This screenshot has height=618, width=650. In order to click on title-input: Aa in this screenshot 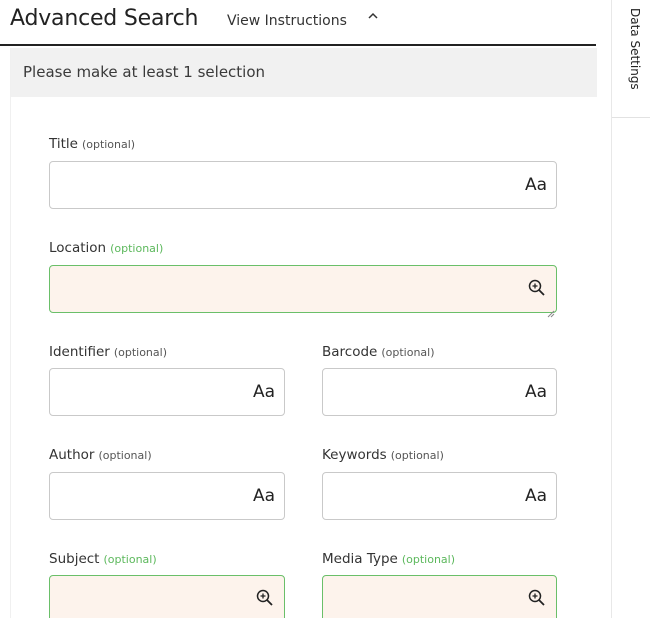, I will do `click(303, 185)`.